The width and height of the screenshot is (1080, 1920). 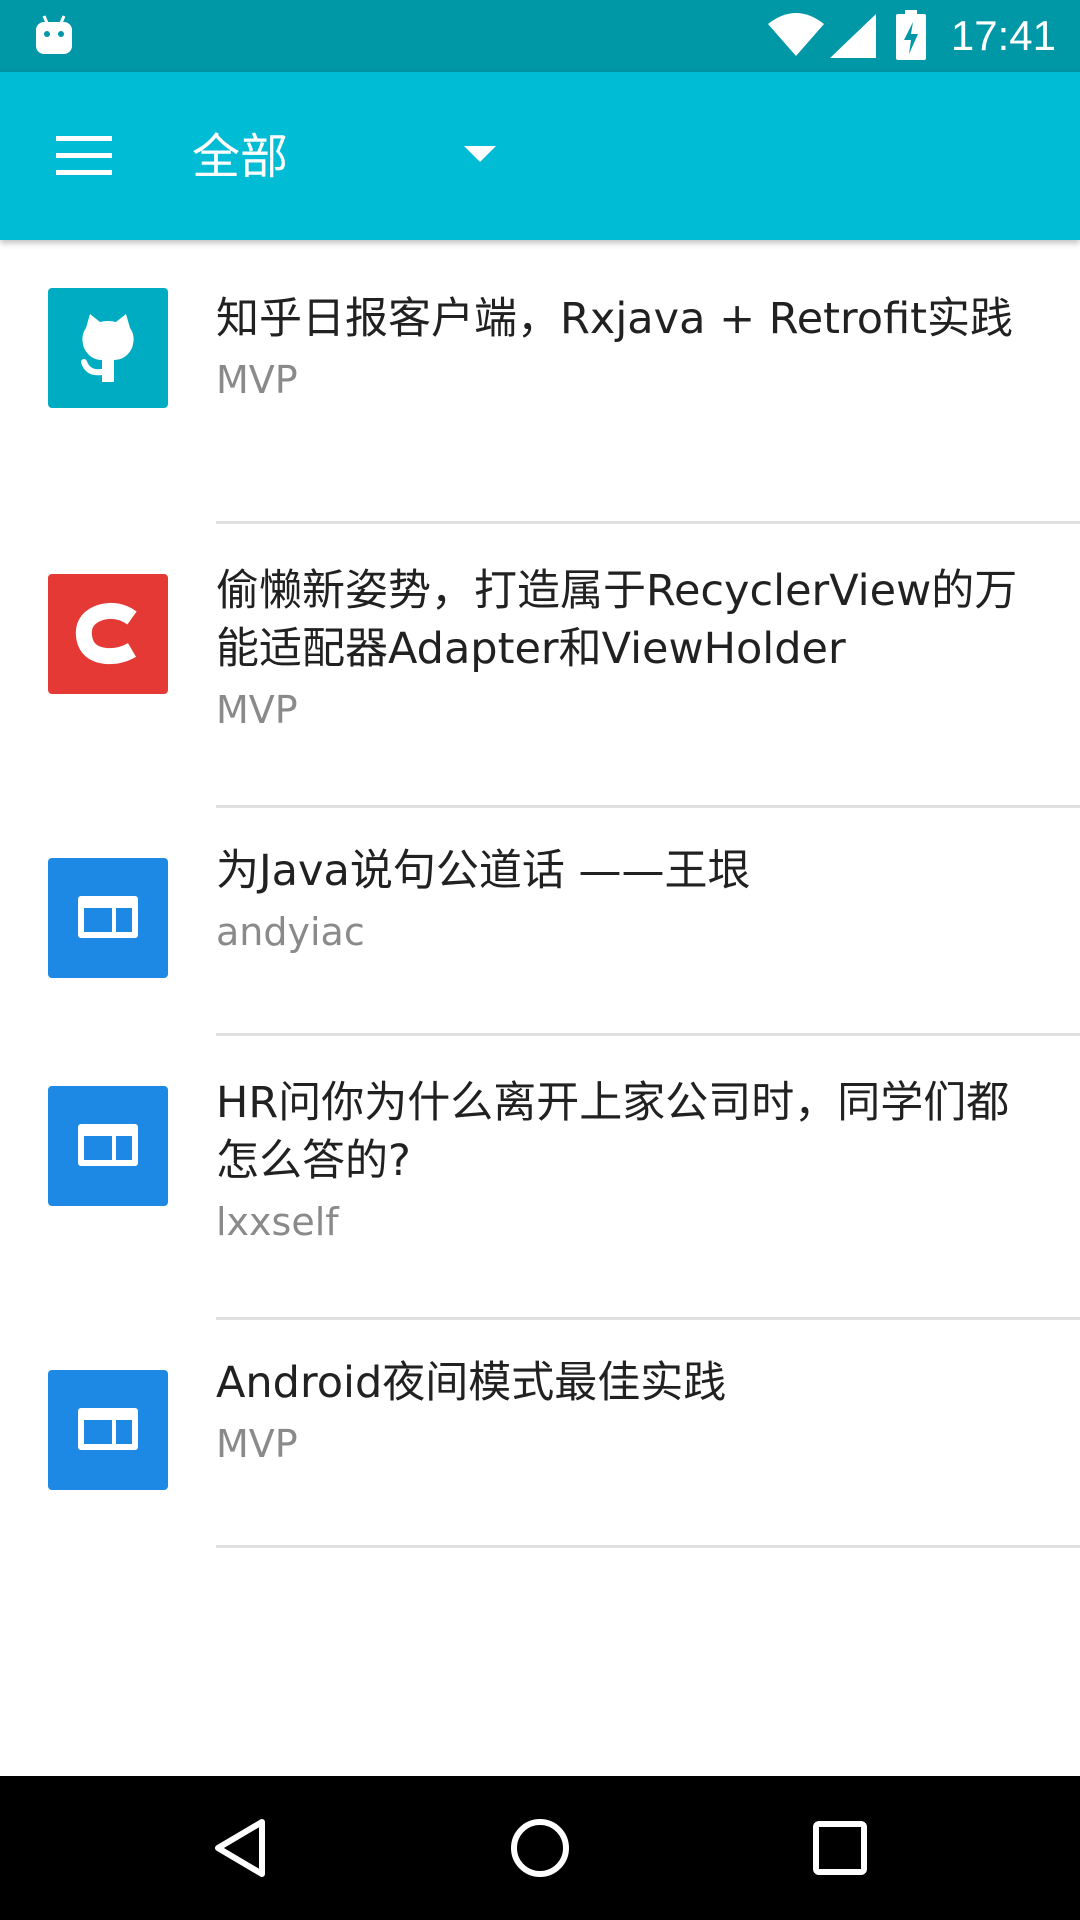 What do you see at coordinates (349, 157) in the screenshot?
I see `category-spinner: 全部` at bounding box center [349, 157].